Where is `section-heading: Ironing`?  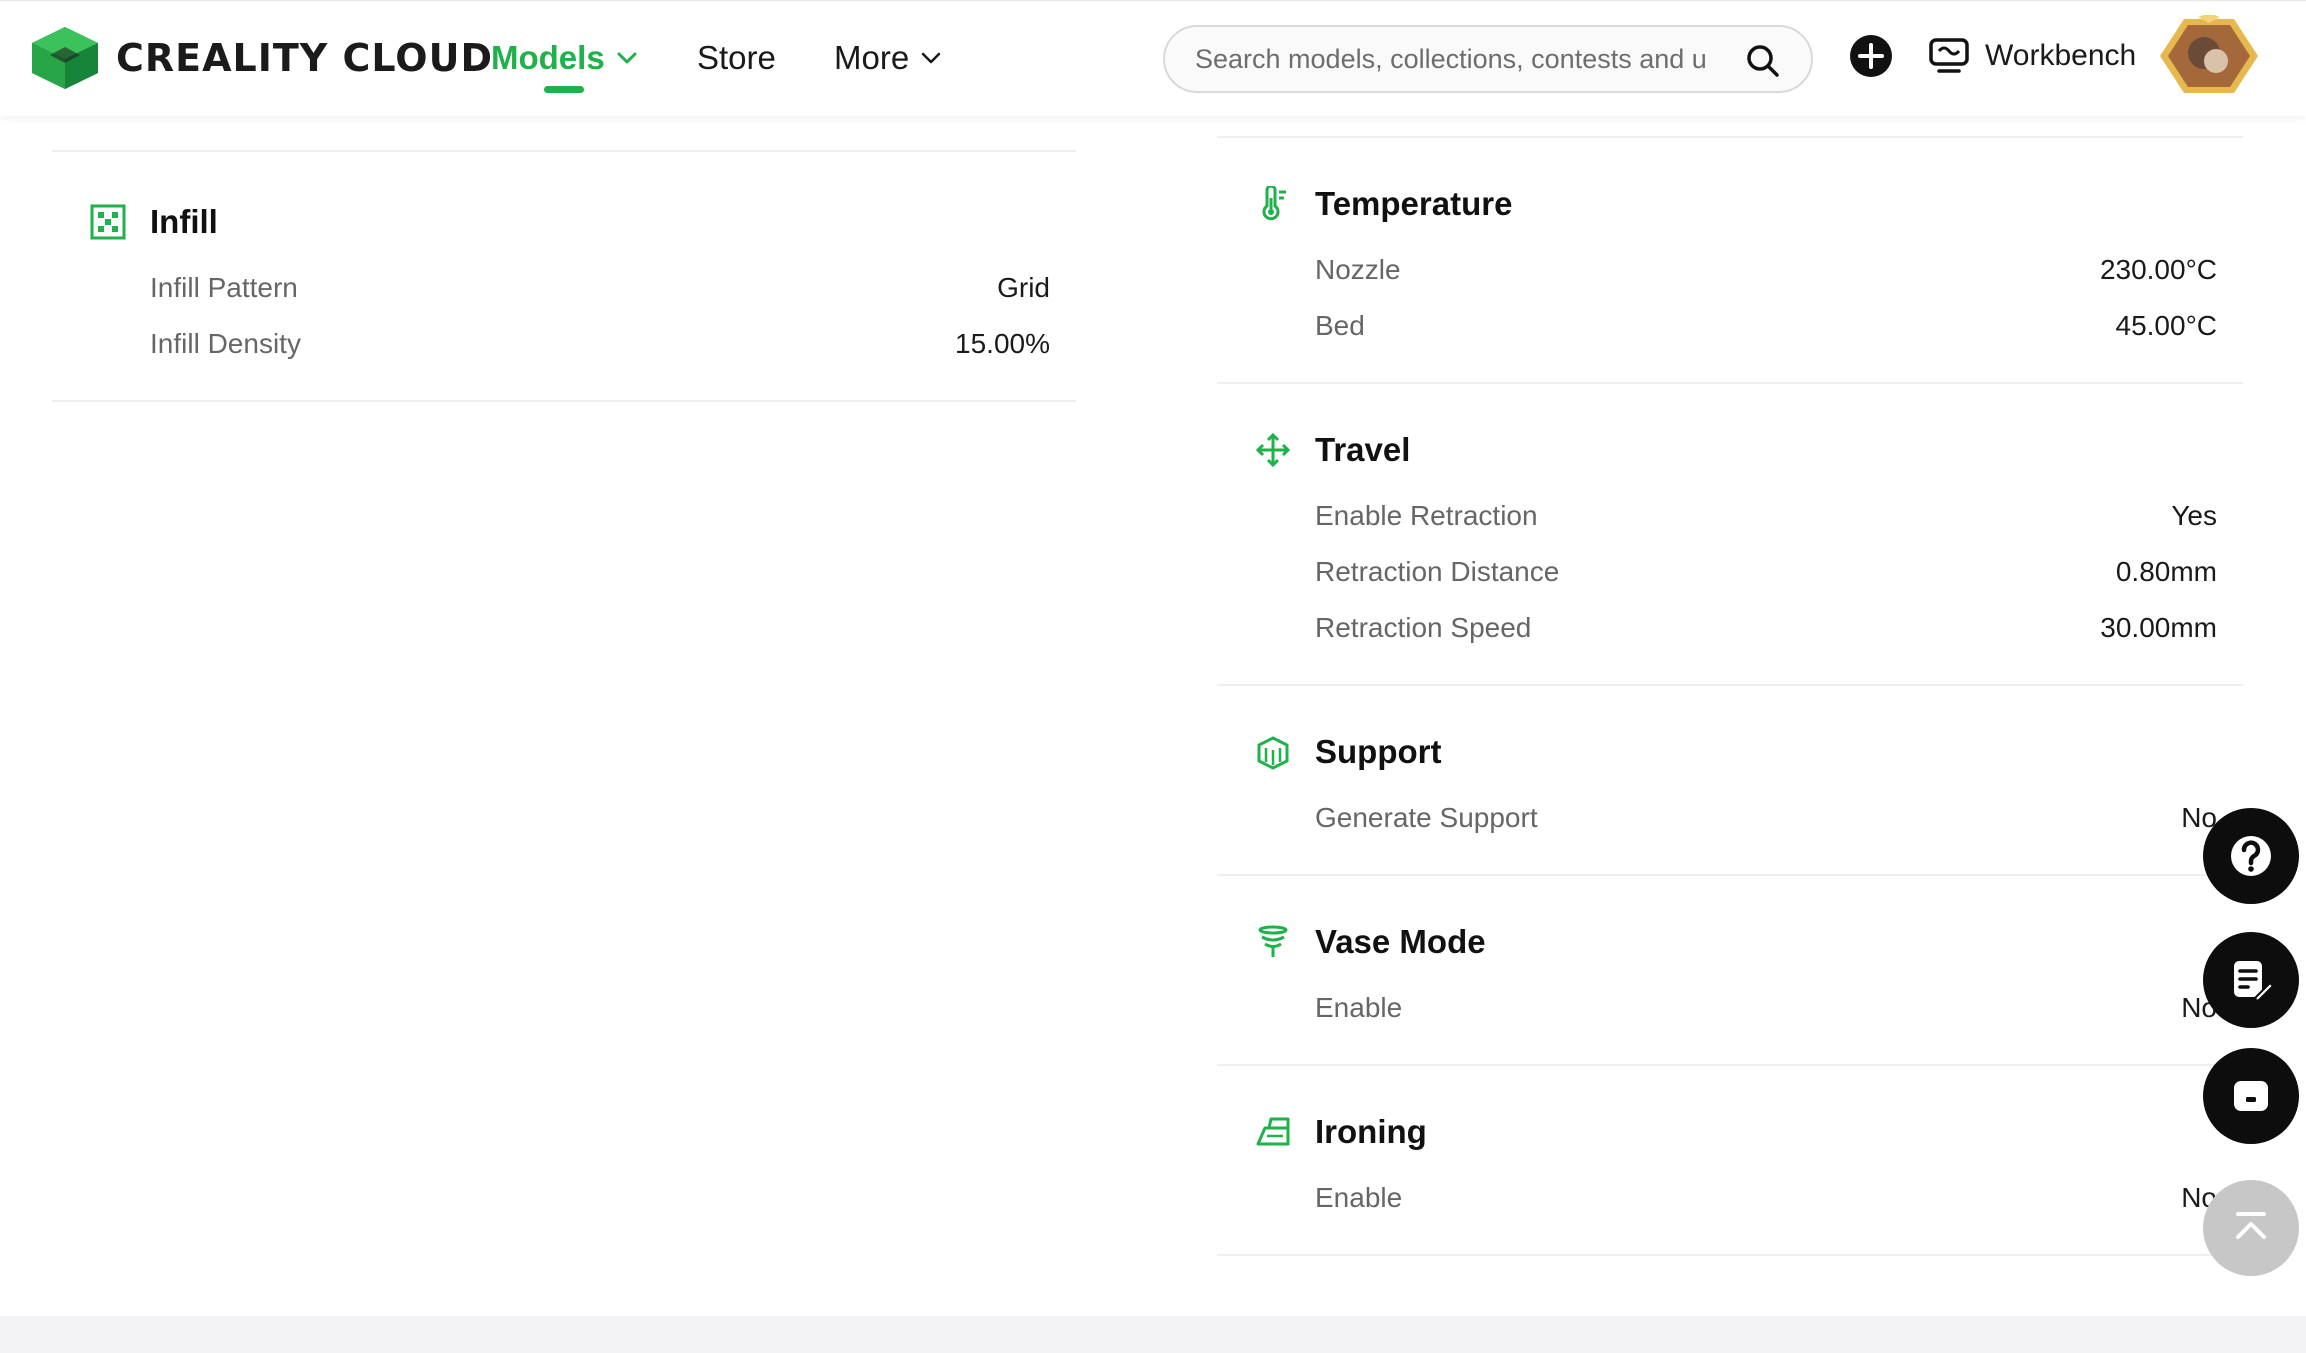
section-heading: Ironing is located at coordinates (1371, 1131).